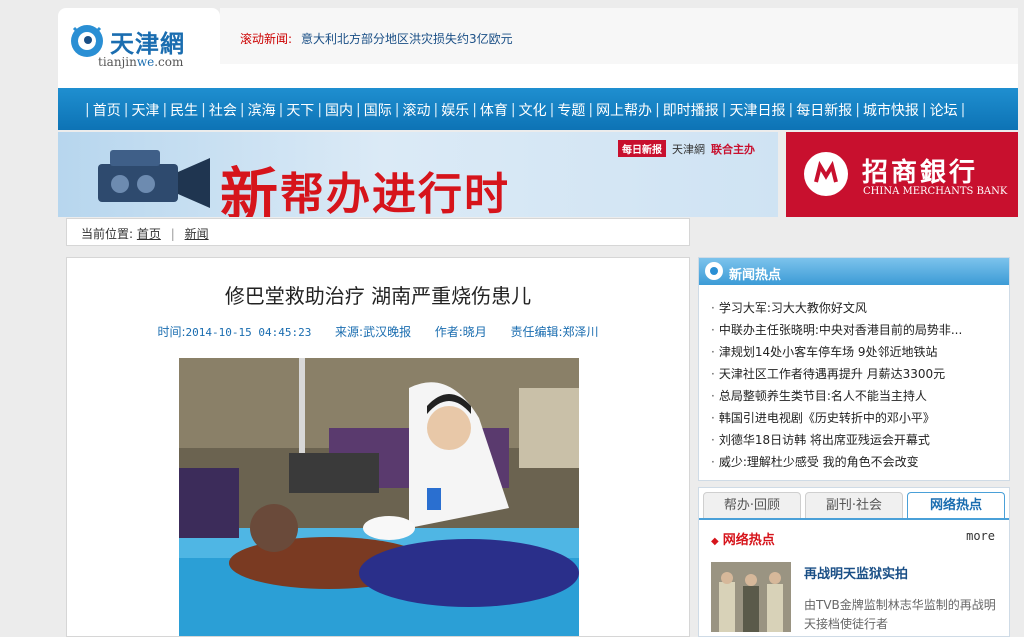  I want to click on nav-item: | 网上帮办, so click(618, 110).